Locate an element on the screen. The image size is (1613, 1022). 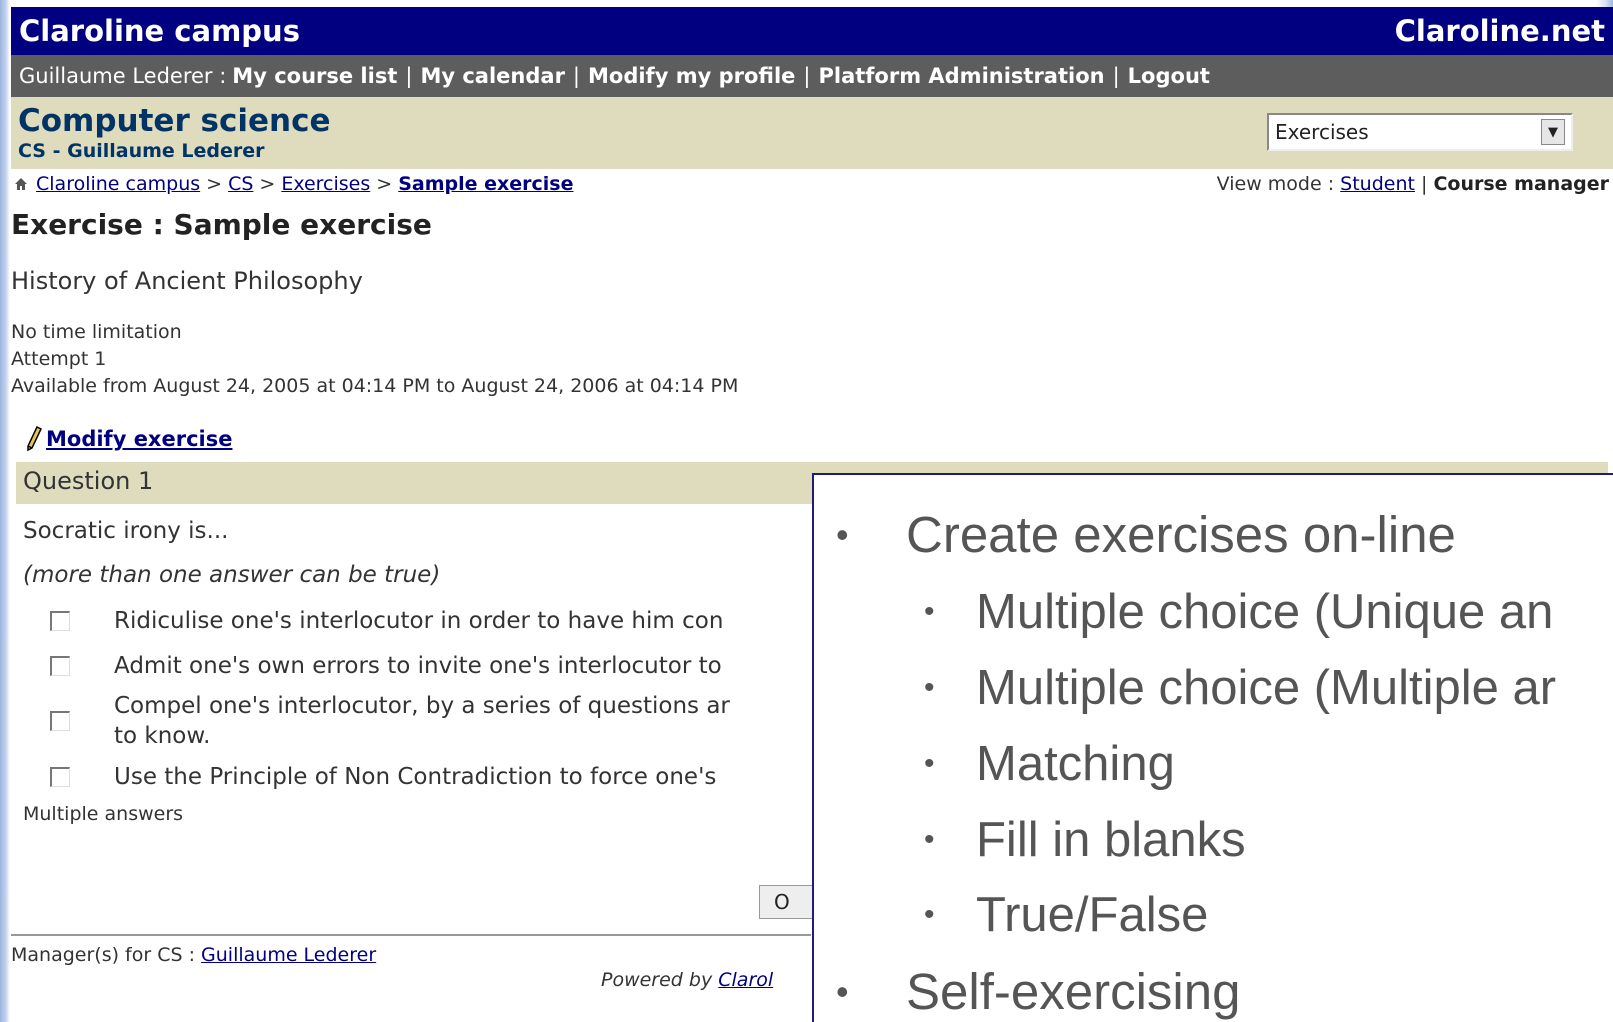
attempt-info: Attempt 1 is located at coordinates (59, 359).